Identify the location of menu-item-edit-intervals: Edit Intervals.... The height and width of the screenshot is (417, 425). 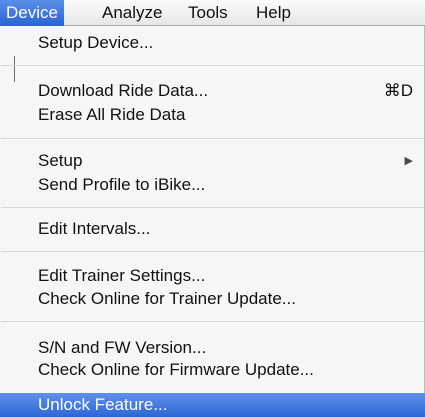
(212, 229).